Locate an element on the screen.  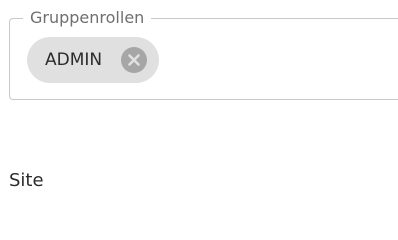
group-roles-legend: Gruppenrollen is located at coordinates (87, 18).